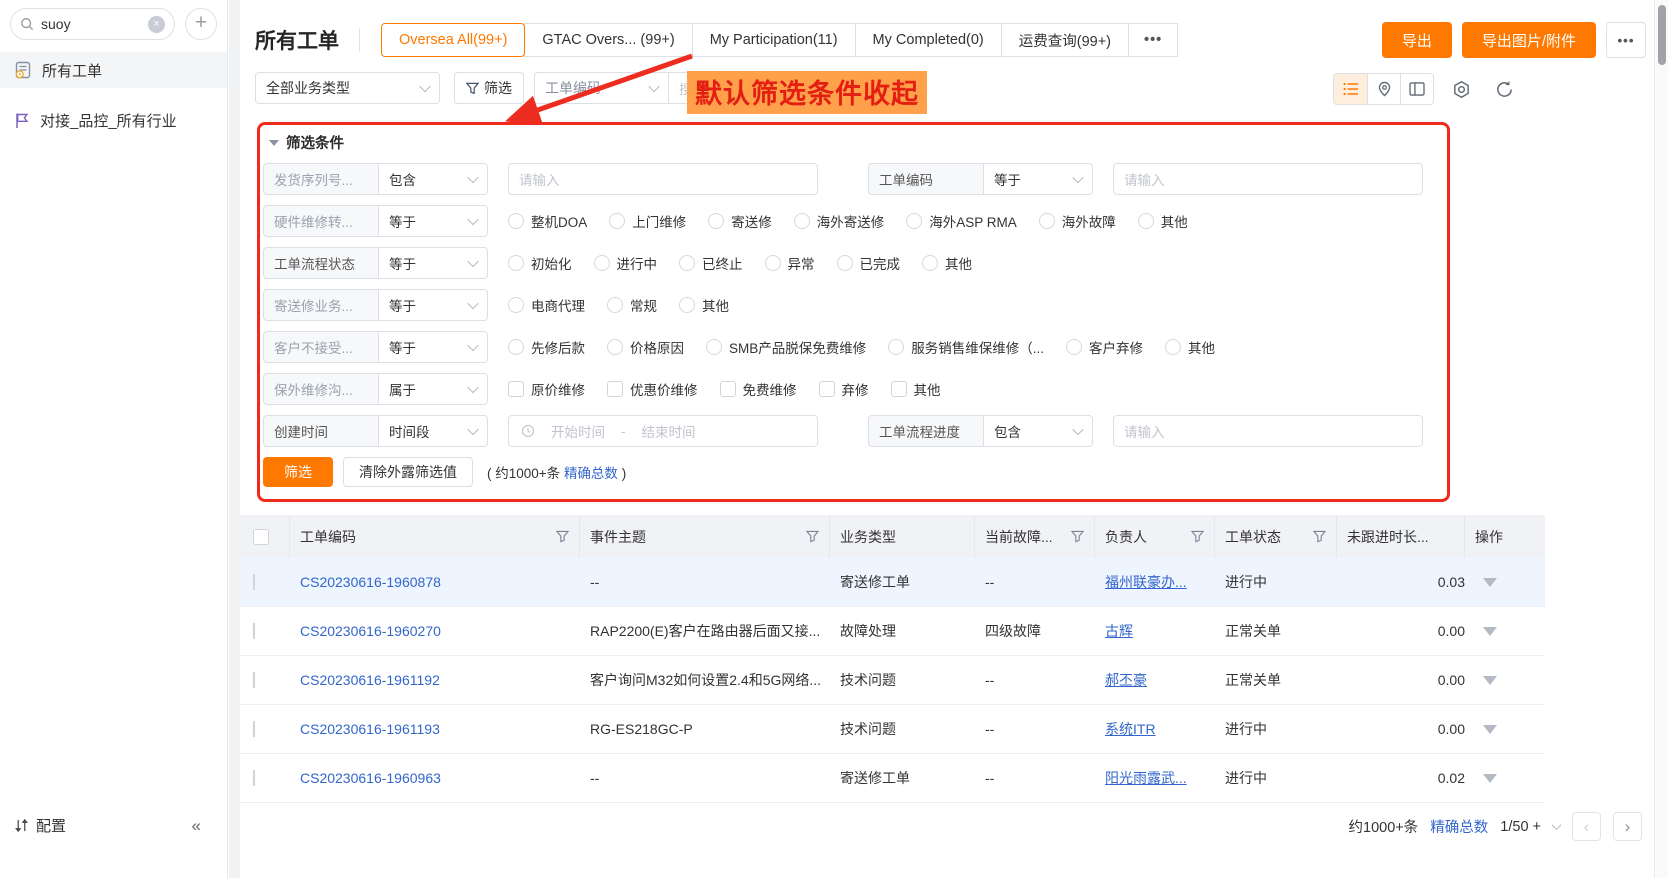 The image size is (1668, 878). What do you see at coordinates (789, 263) in the screenshot?
I see `radio-option: 异常` at bounding box center [789, 263].